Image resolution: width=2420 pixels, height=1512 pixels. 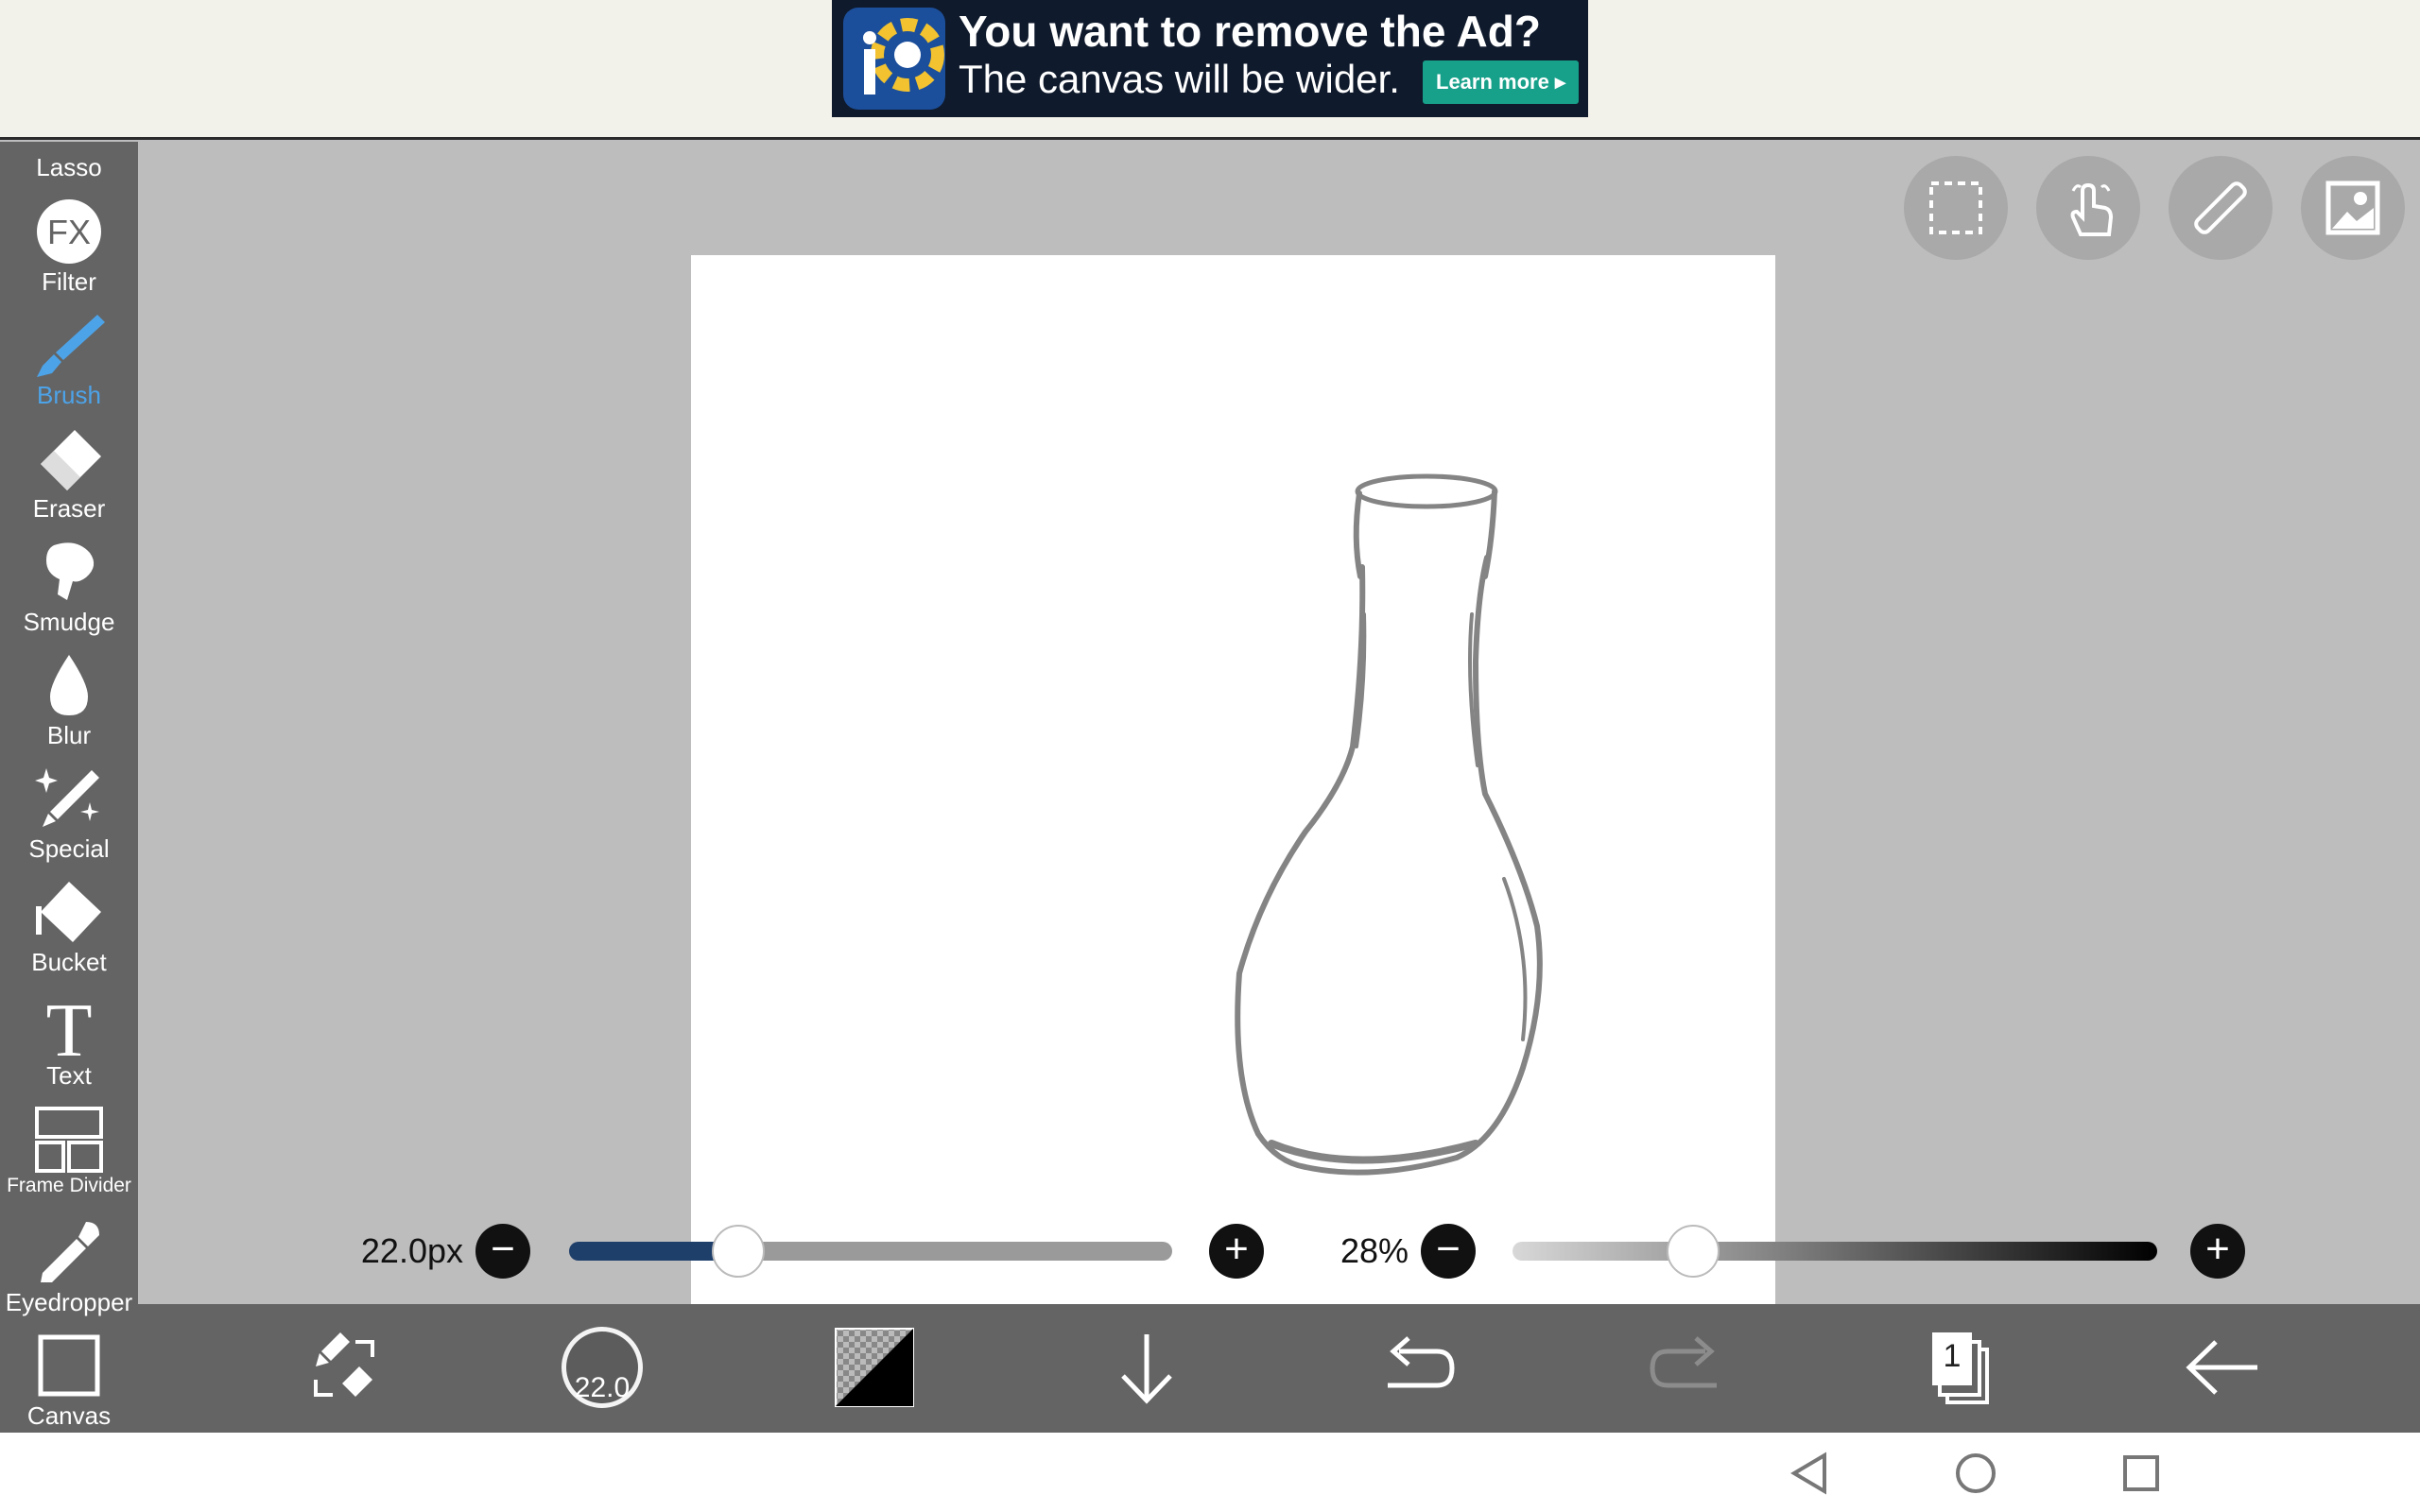 I want to click on layers-button: 1, so click(x=1957, y=1367).